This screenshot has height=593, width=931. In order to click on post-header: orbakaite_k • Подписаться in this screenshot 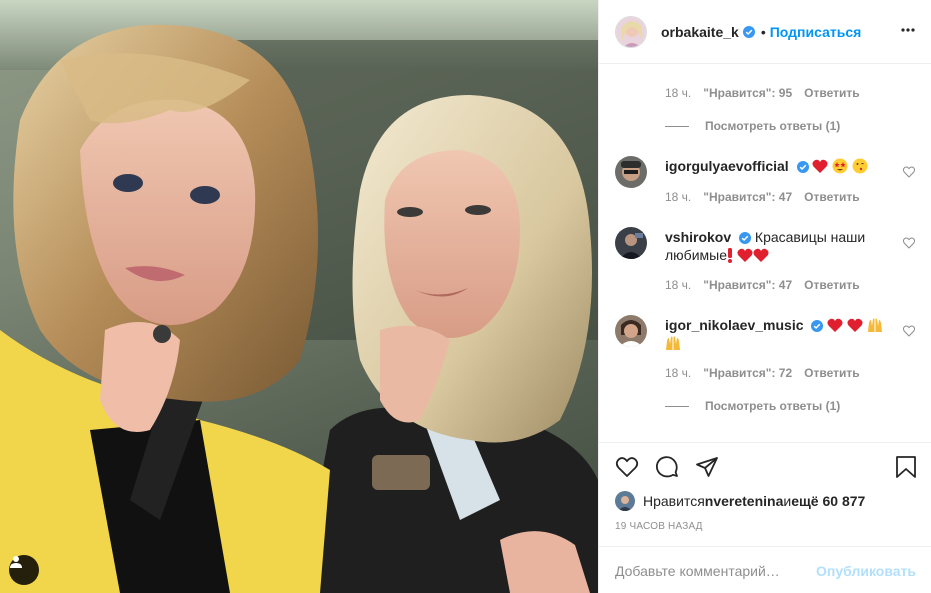, I will do `click(765, 32)`.